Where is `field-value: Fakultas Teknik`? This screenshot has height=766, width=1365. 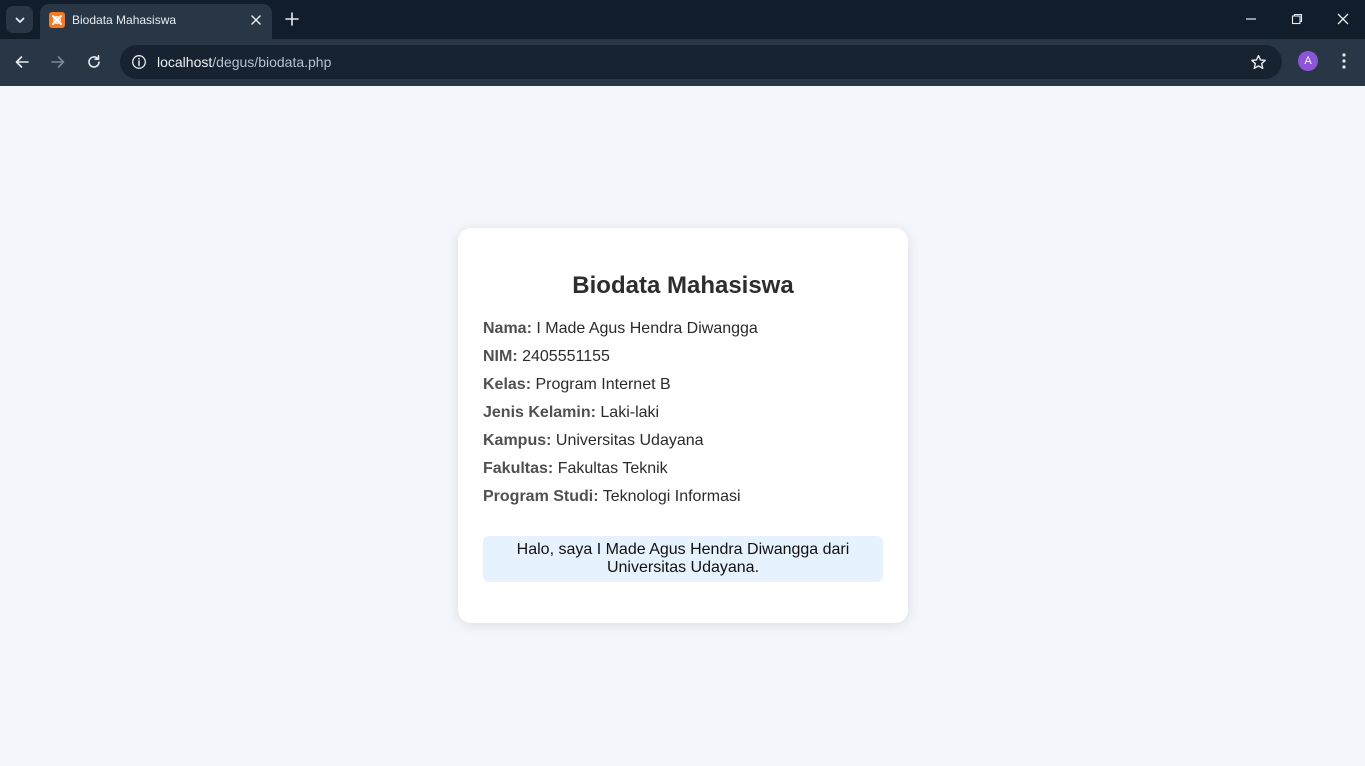
field-value: Fakultas Teknik is located at coordinates (612, 468).